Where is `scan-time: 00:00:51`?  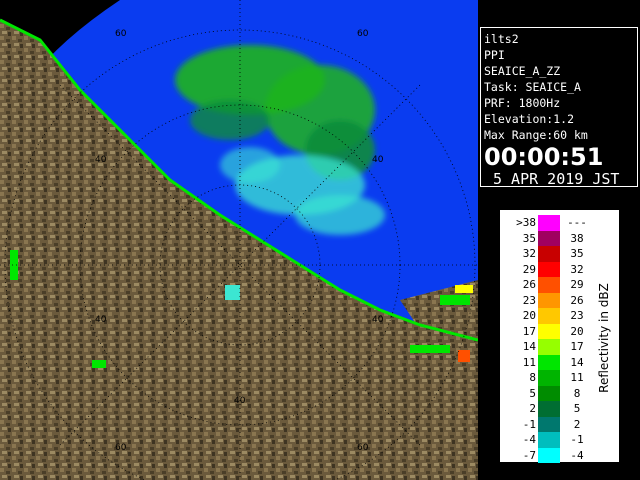 scan-time: 00:00:51 is located at coordinates (544, 157).